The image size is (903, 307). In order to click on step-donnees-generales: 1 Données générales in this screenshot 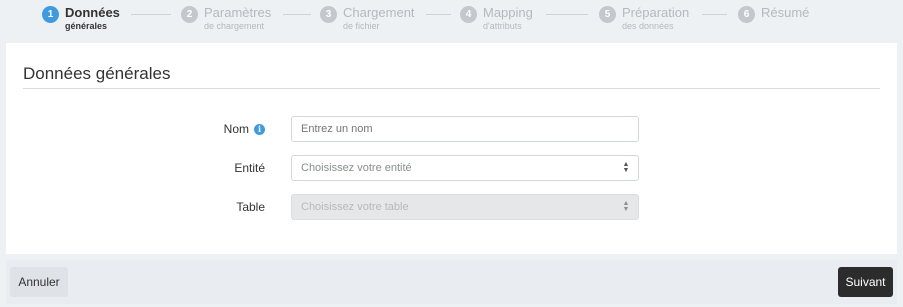, I will do `click(81, 18)`.